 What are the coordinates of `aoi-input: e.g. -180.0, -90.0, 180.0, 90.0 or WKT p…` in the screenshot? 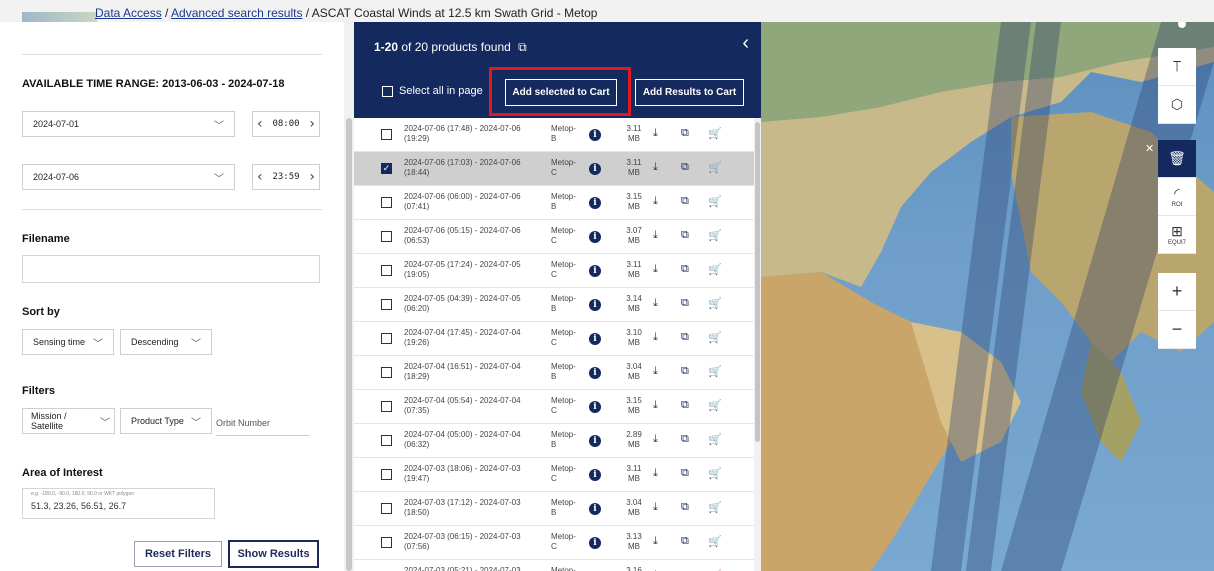 It's located at (118, 503).